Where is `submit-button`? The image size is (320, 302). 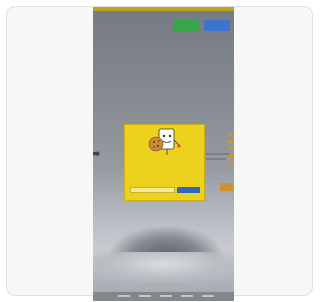 submit-button is located at coordinates (188, 190).